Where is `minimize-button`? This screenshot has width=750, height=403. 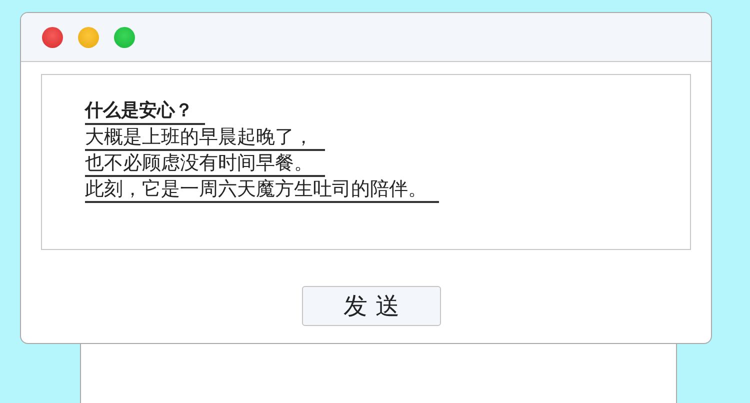 minimize-button is located at coordinates (88, 37).